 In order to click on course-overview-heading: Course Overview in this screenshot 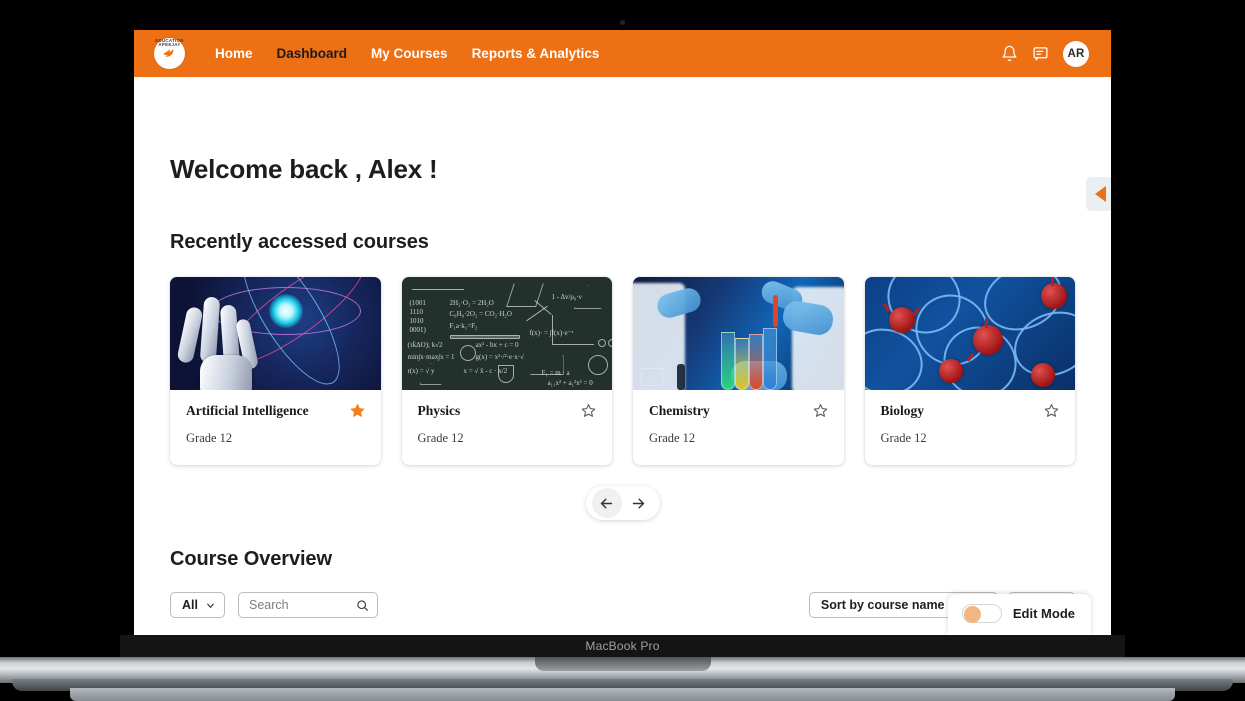, I will do `click(251, 559)`.